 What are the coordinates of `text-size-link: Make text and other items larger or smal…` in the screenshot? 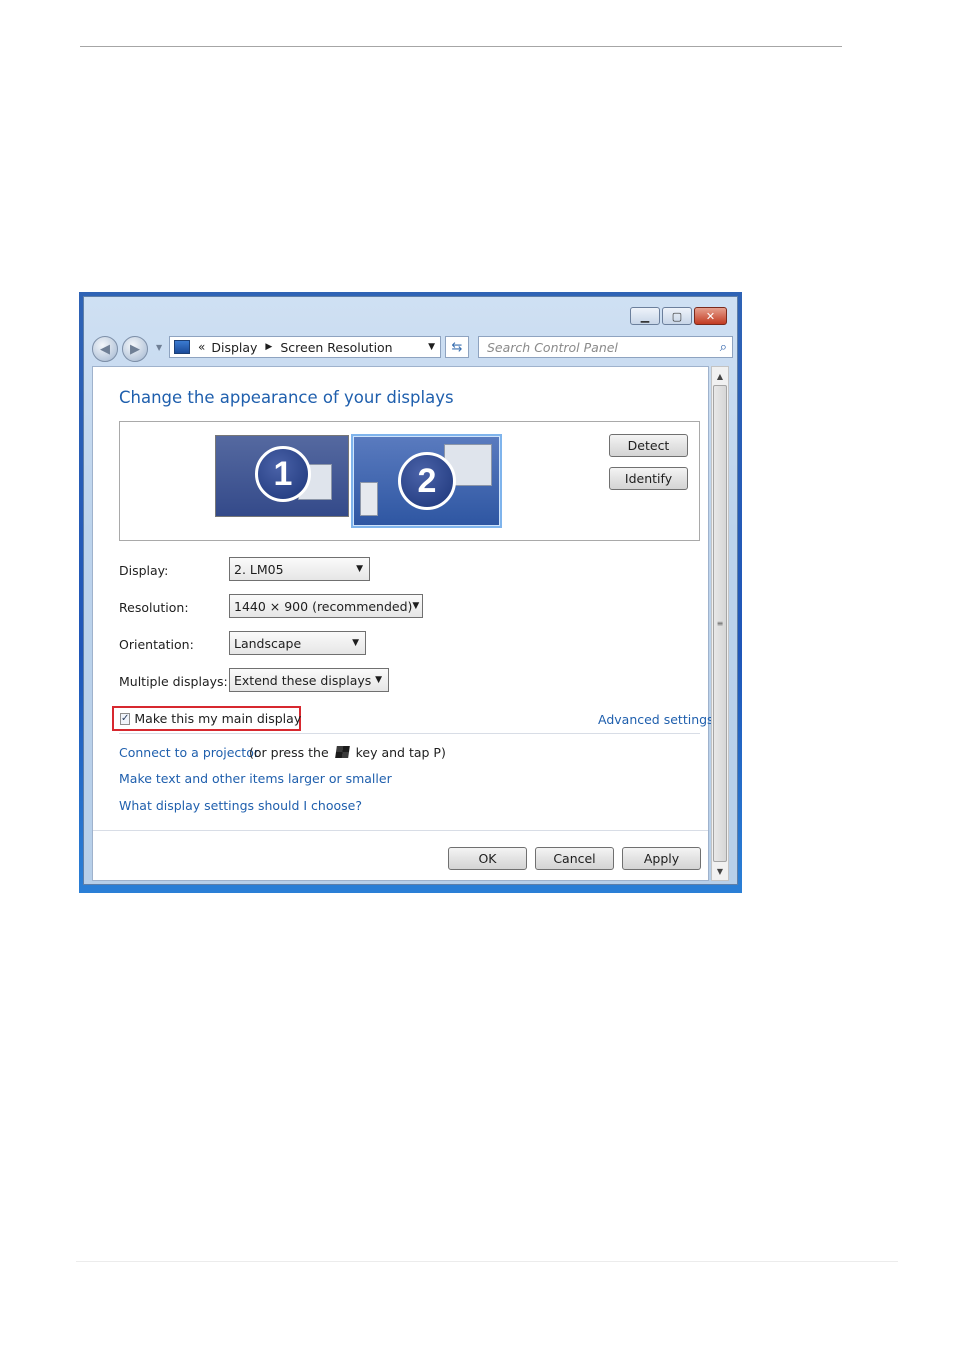 It's located at (255, 778).